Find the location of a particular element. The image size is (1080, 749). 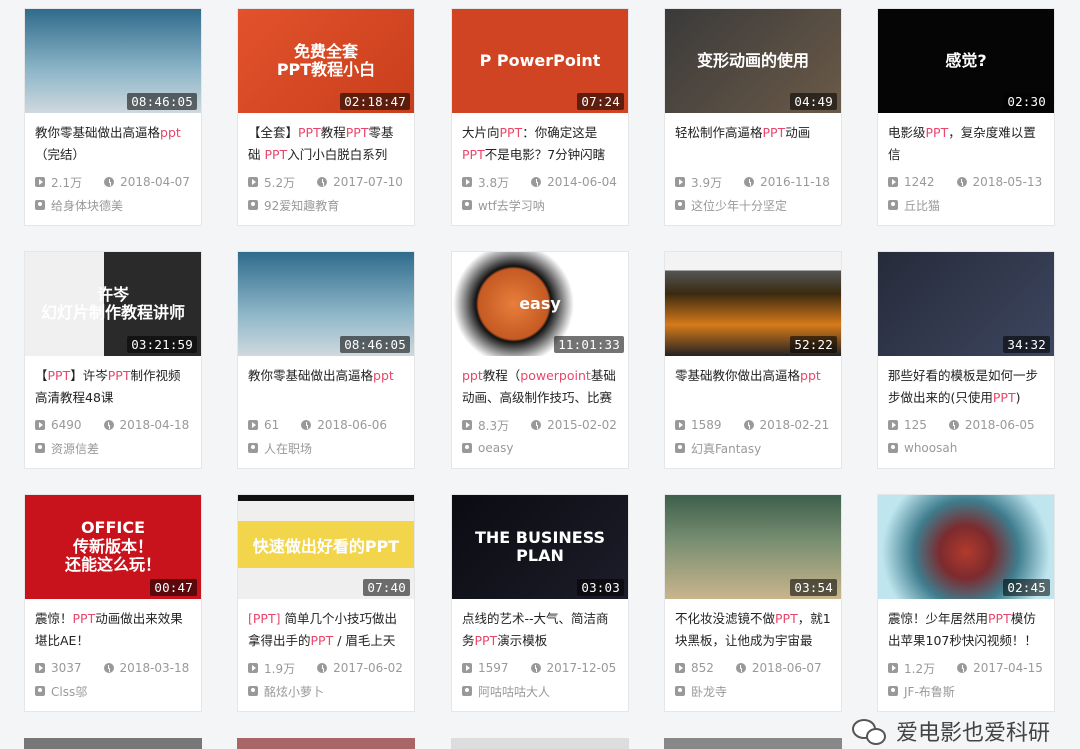

uploader: 92爱知趣教育 is located at coordinates (326, 205).